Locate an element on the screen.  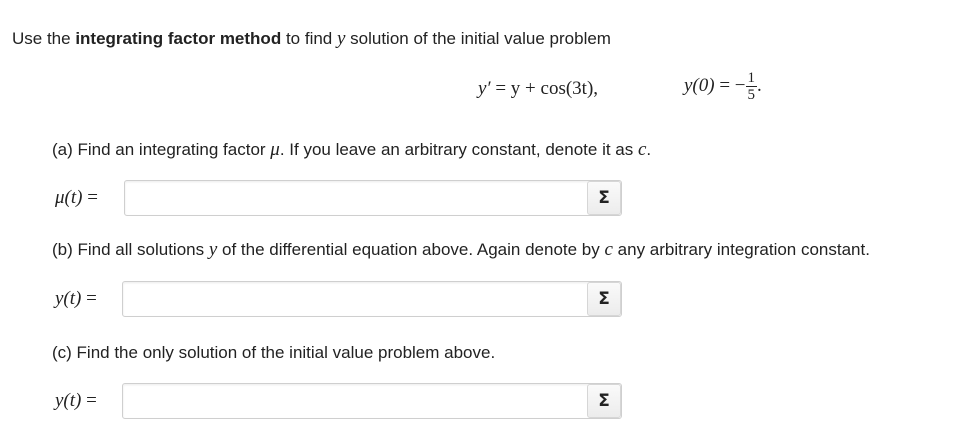
intro-middle: to find is located at coordinates (309, 38).